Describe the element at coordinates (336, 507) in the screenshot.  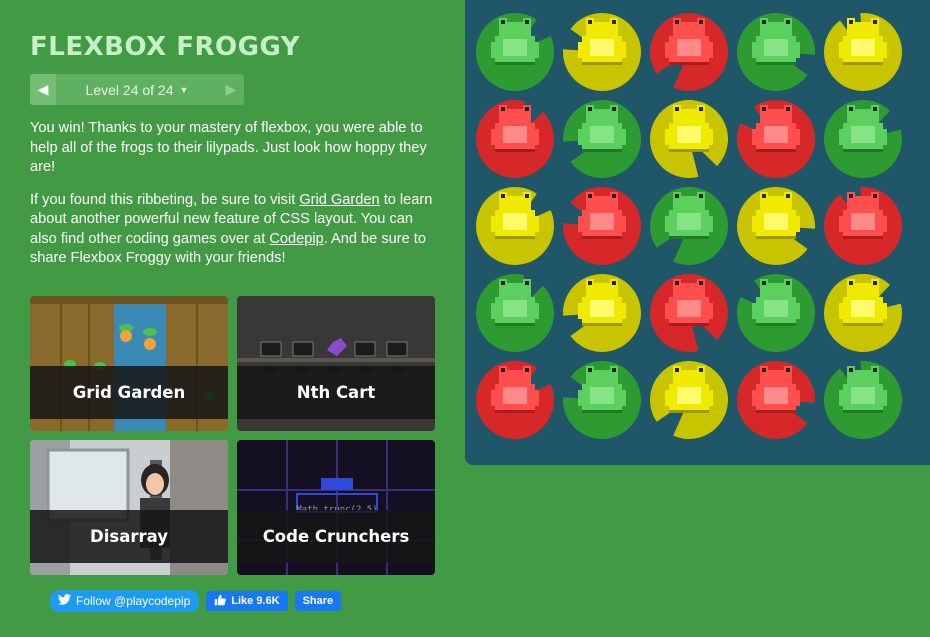
I see `game-card-code-crunchers: Math.trunc(2.5) Code Crunchers` at that location.